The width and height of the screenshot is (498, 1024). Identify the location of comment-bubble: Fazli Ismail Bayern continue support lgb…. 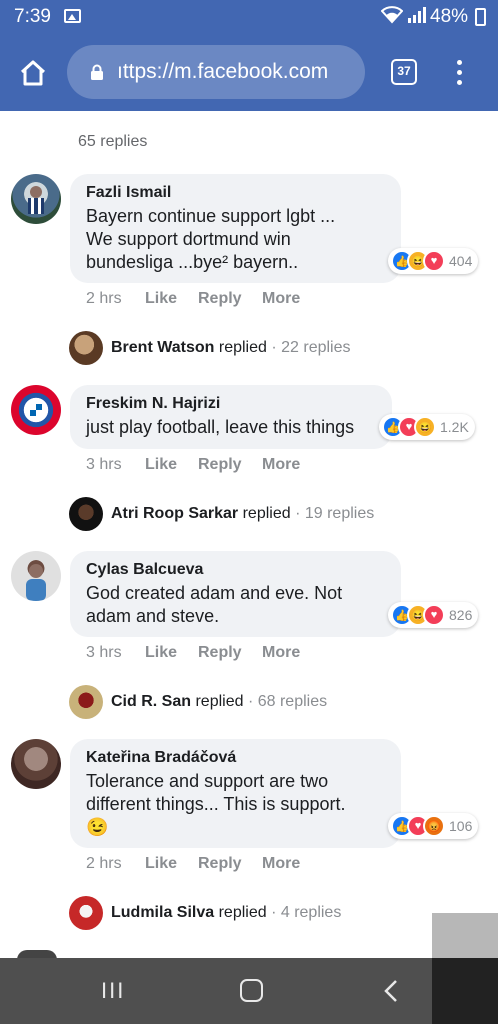
(235, 228).